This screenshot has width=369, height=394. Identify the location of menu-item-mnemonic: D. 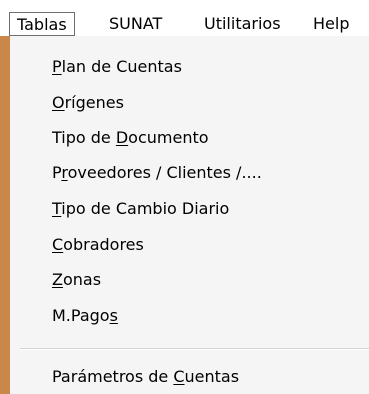
(122, 137).